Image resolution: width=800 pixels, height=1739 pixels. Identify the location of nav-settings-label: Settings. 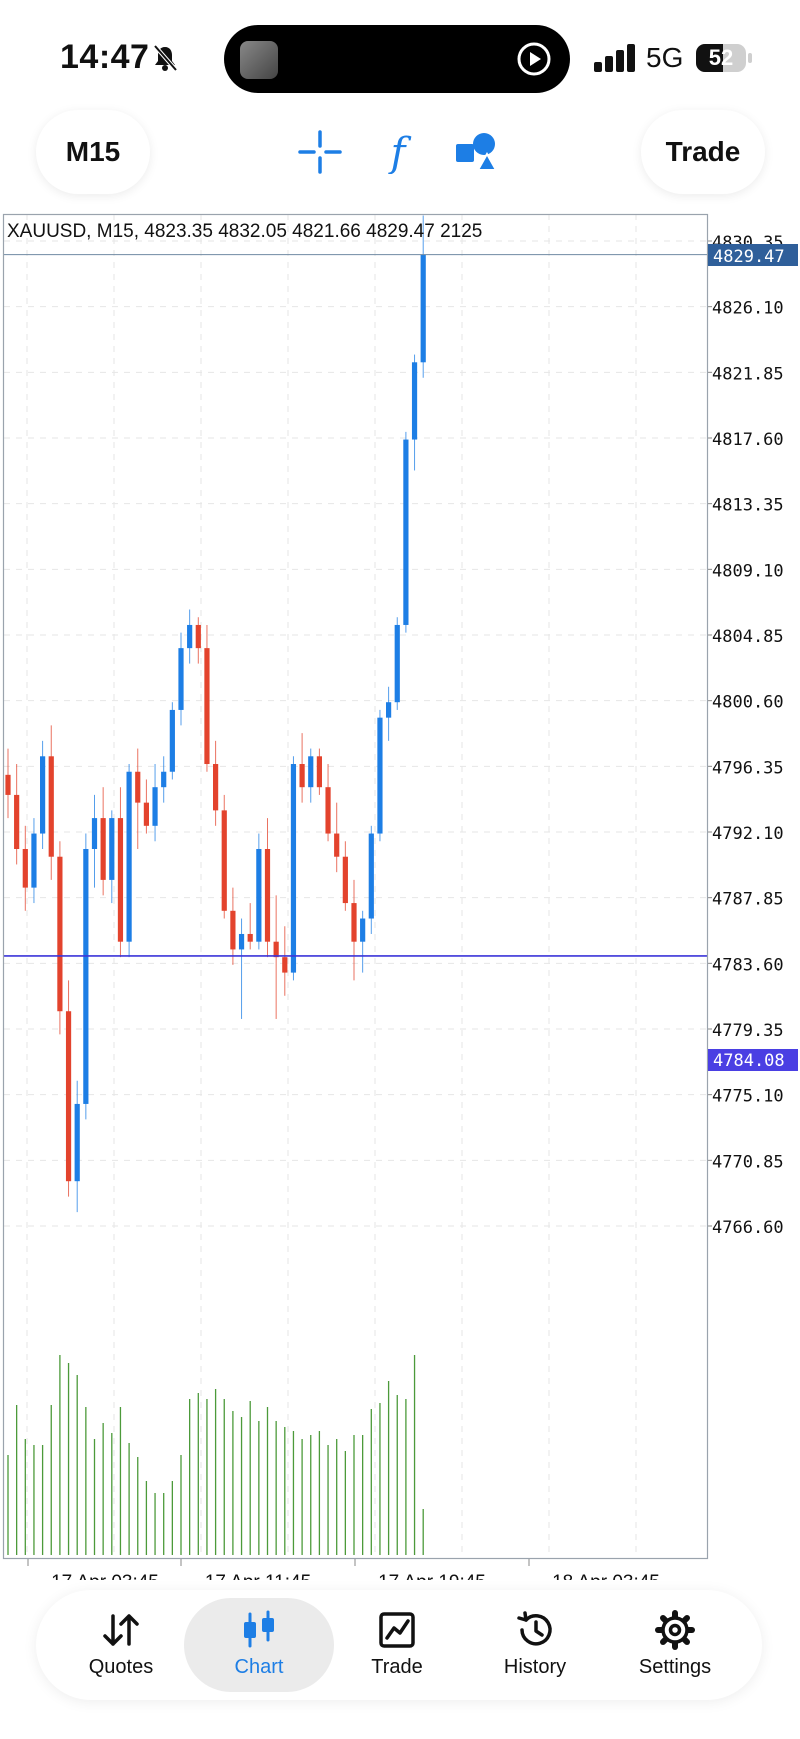
(675, 1667).